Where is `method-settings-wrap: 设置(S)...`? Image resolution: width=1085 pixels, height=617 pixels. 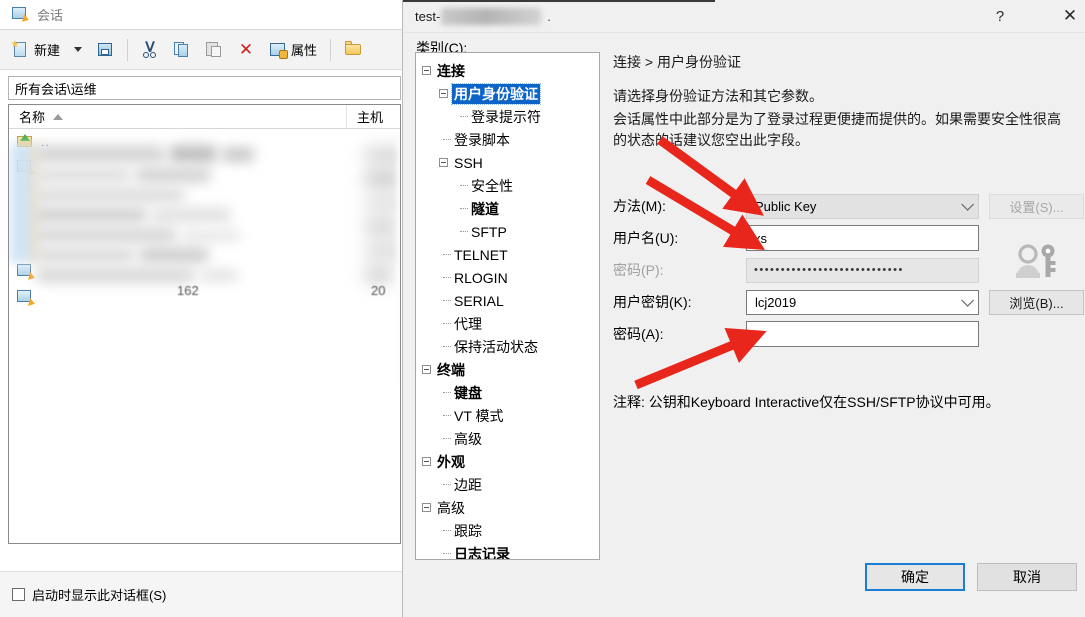 method-settings-wrap: 设置(S)... is located at coordinates (1036, 206).